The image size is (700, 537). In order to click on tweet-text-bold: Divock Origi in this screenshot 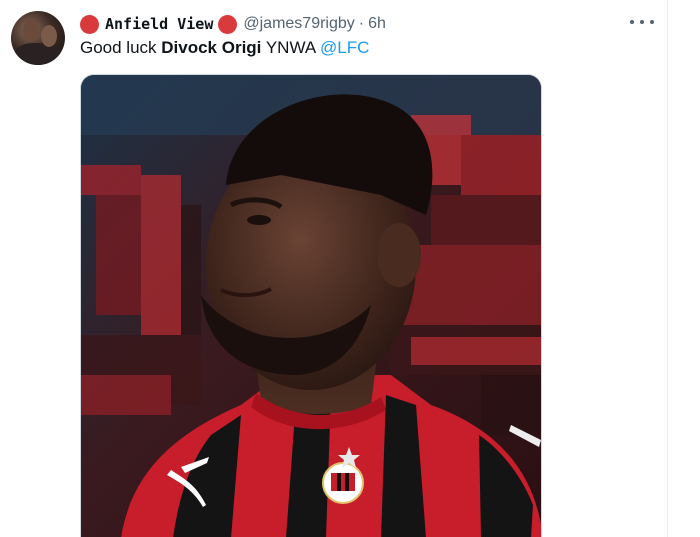, I will do `click(211, 47)`.